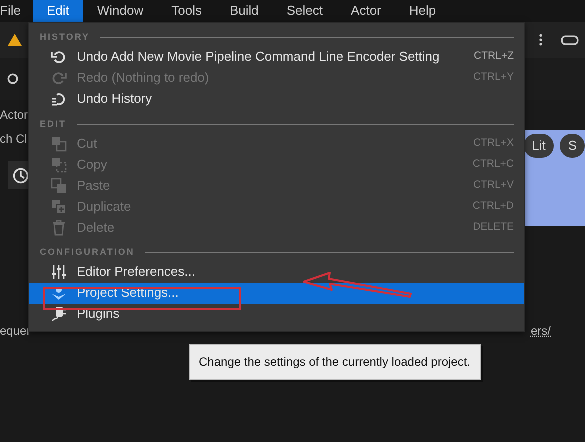  What do you see at coordinates (87, 143) in the screenshot?
I see `menu-item-label: Cut` at bounding box center [87, 143].